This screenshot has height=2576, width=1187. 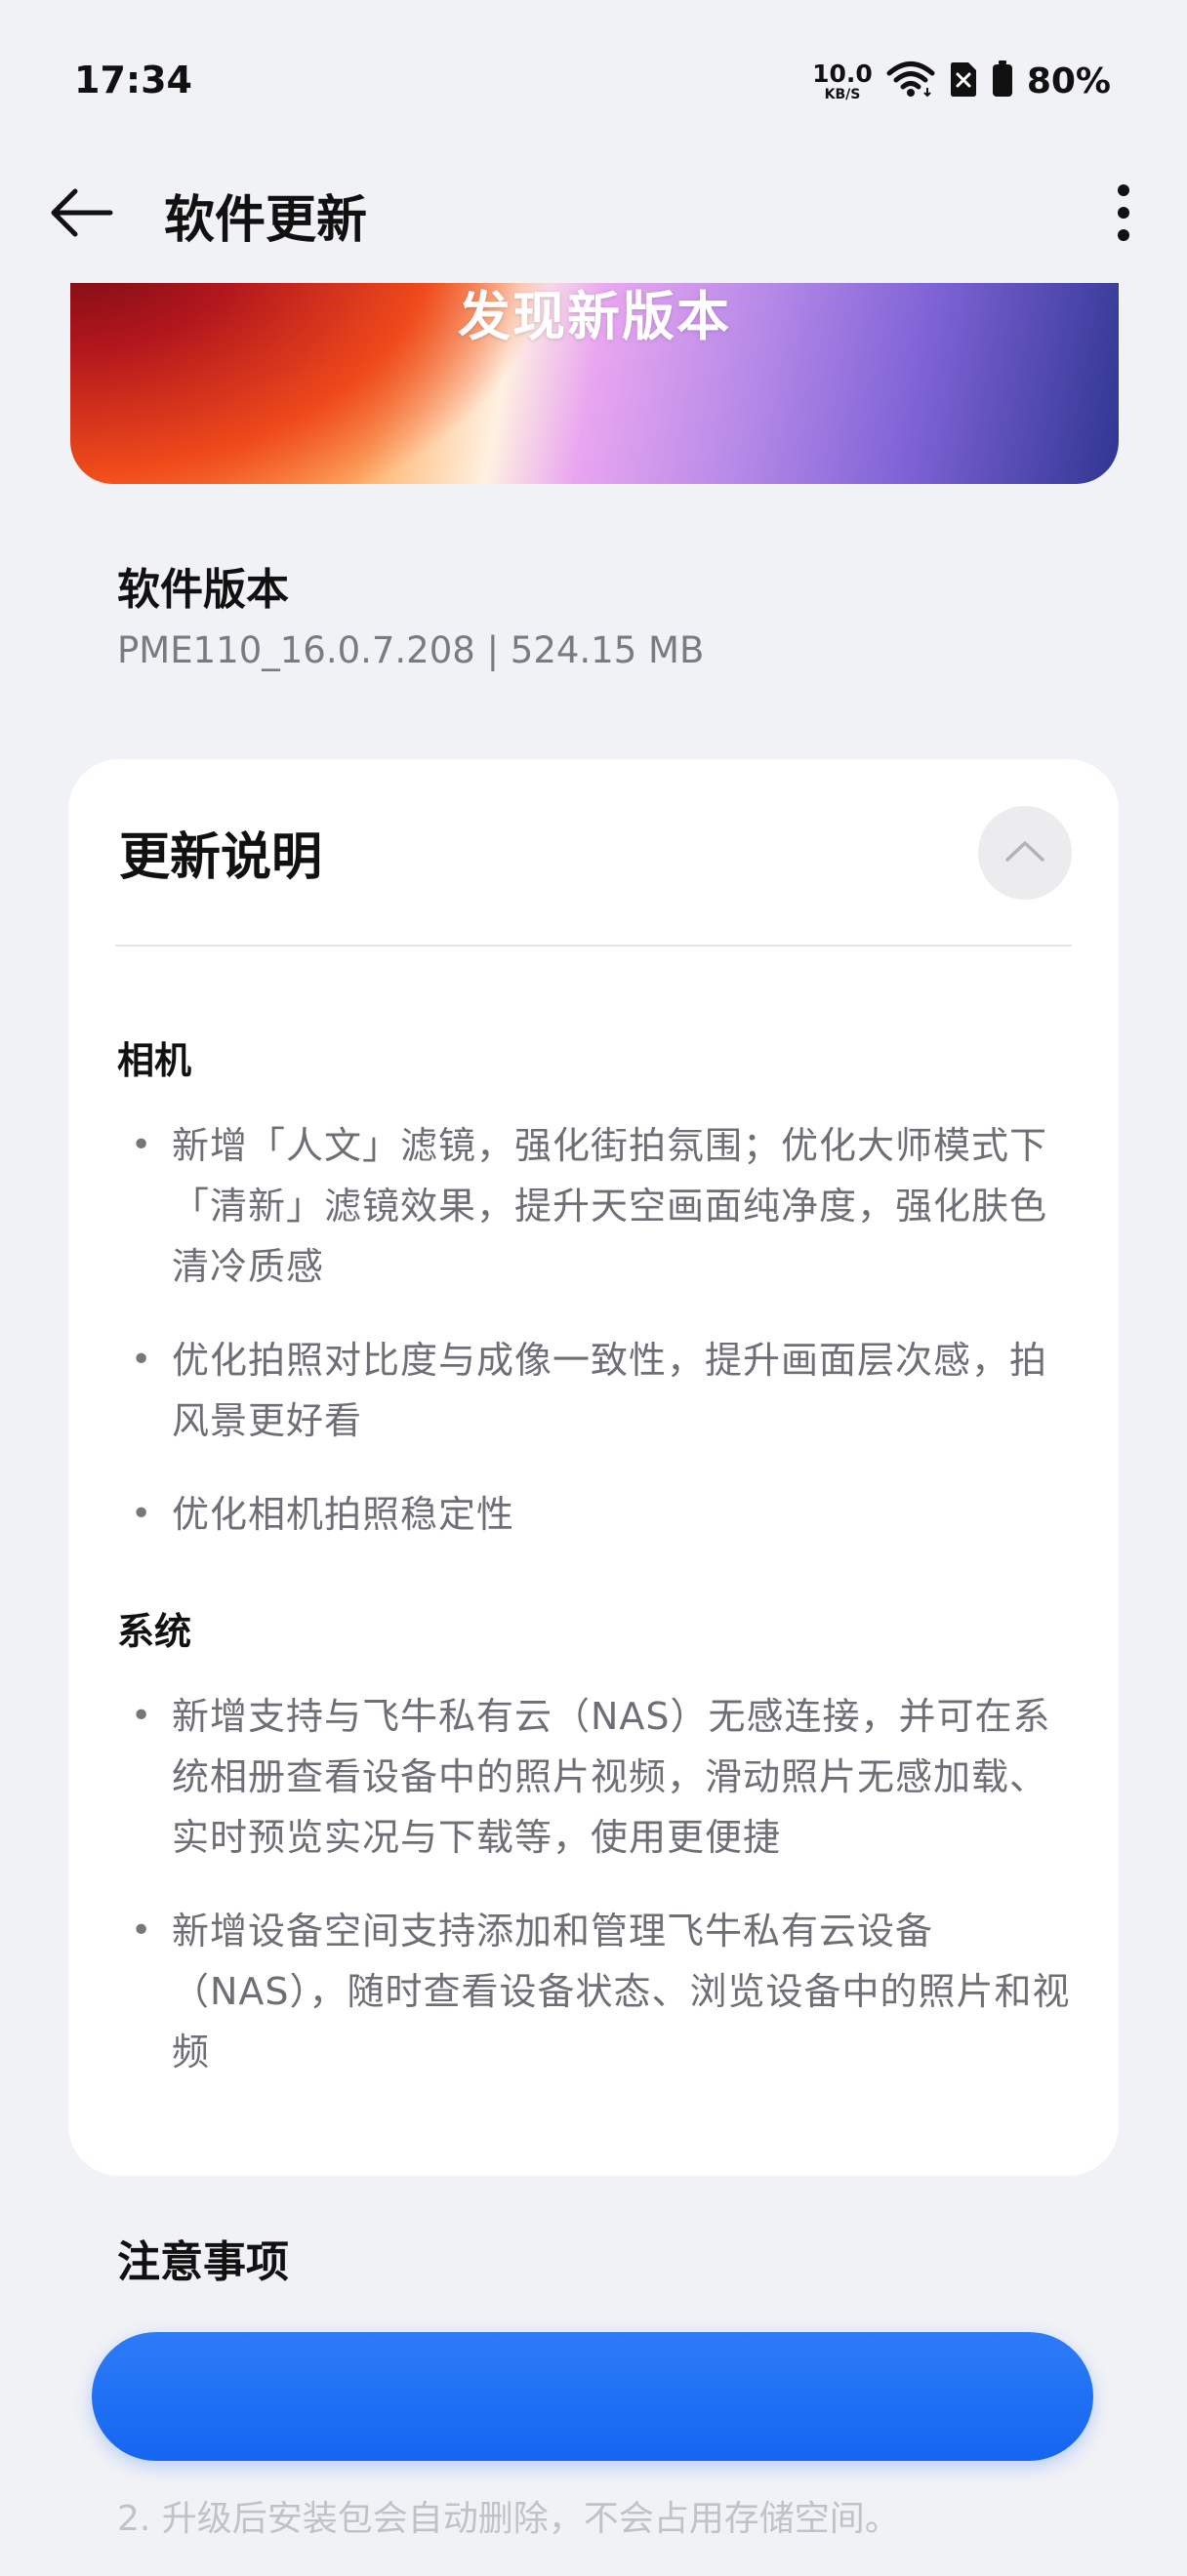 I want to click on status-icons: 10.0 KB/S 80%, so click(x=961, y=81).